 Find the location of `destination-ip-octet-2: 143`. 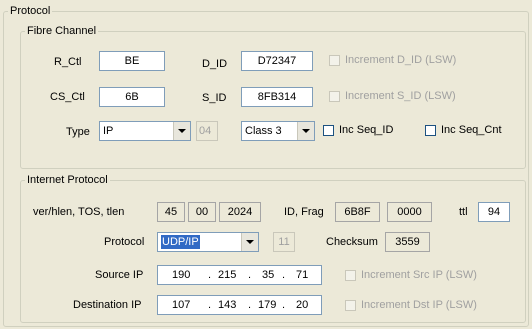

destination-ip-octet-2: 143 is located at coordinates (227, 305).